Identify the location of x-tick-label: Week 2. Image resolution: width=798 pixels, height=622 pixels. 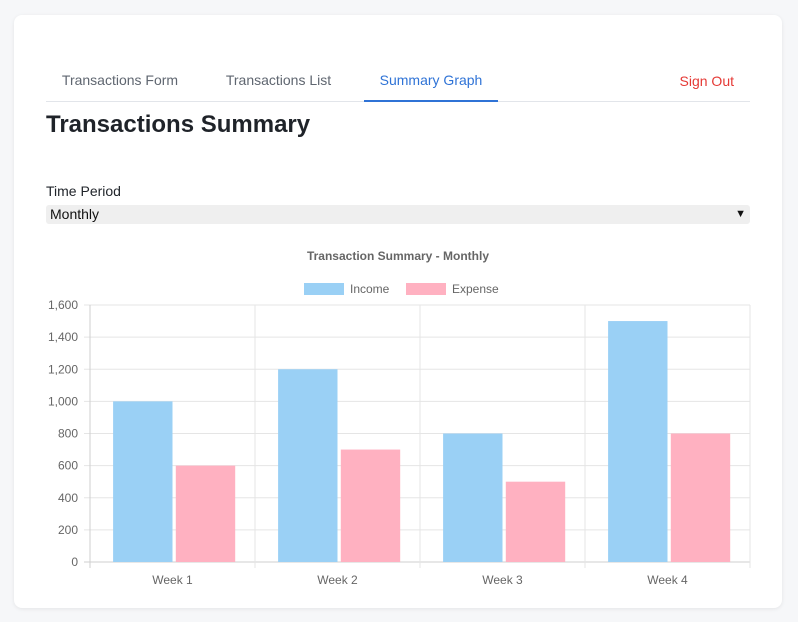
(337, 580).